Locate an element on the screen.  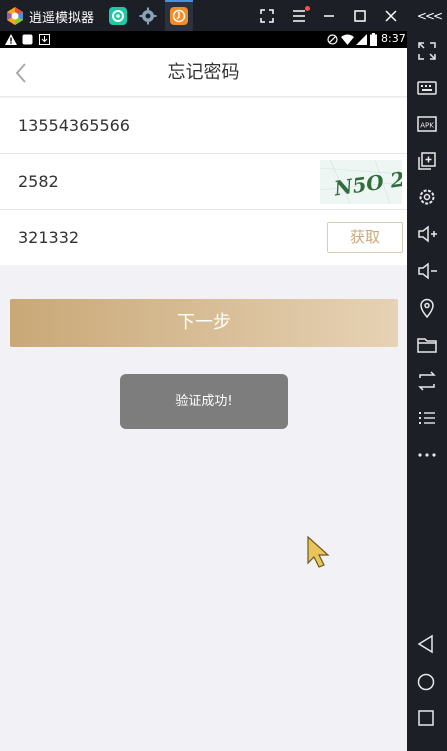
rotate-icon is located at coordinates (427, 381).